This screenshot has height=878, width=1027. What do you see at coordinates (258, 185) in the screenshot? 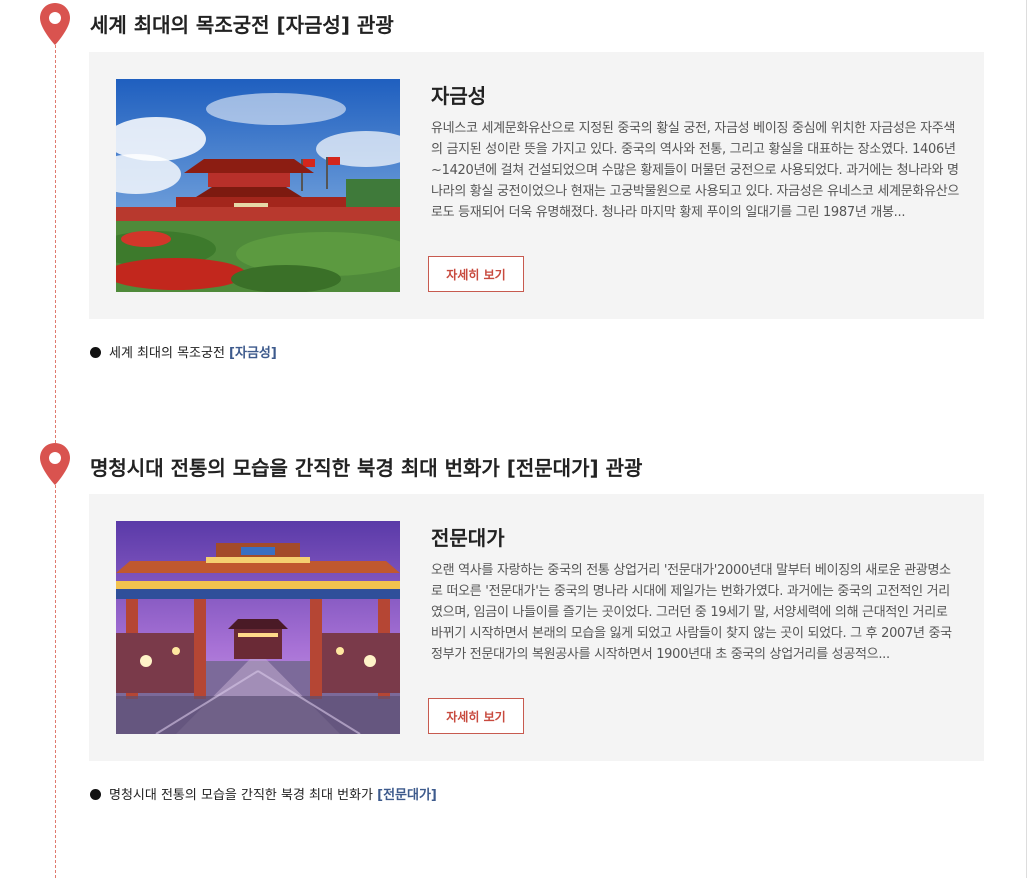
I see `forbidden-city-photo` at bounding box center [258, 185].